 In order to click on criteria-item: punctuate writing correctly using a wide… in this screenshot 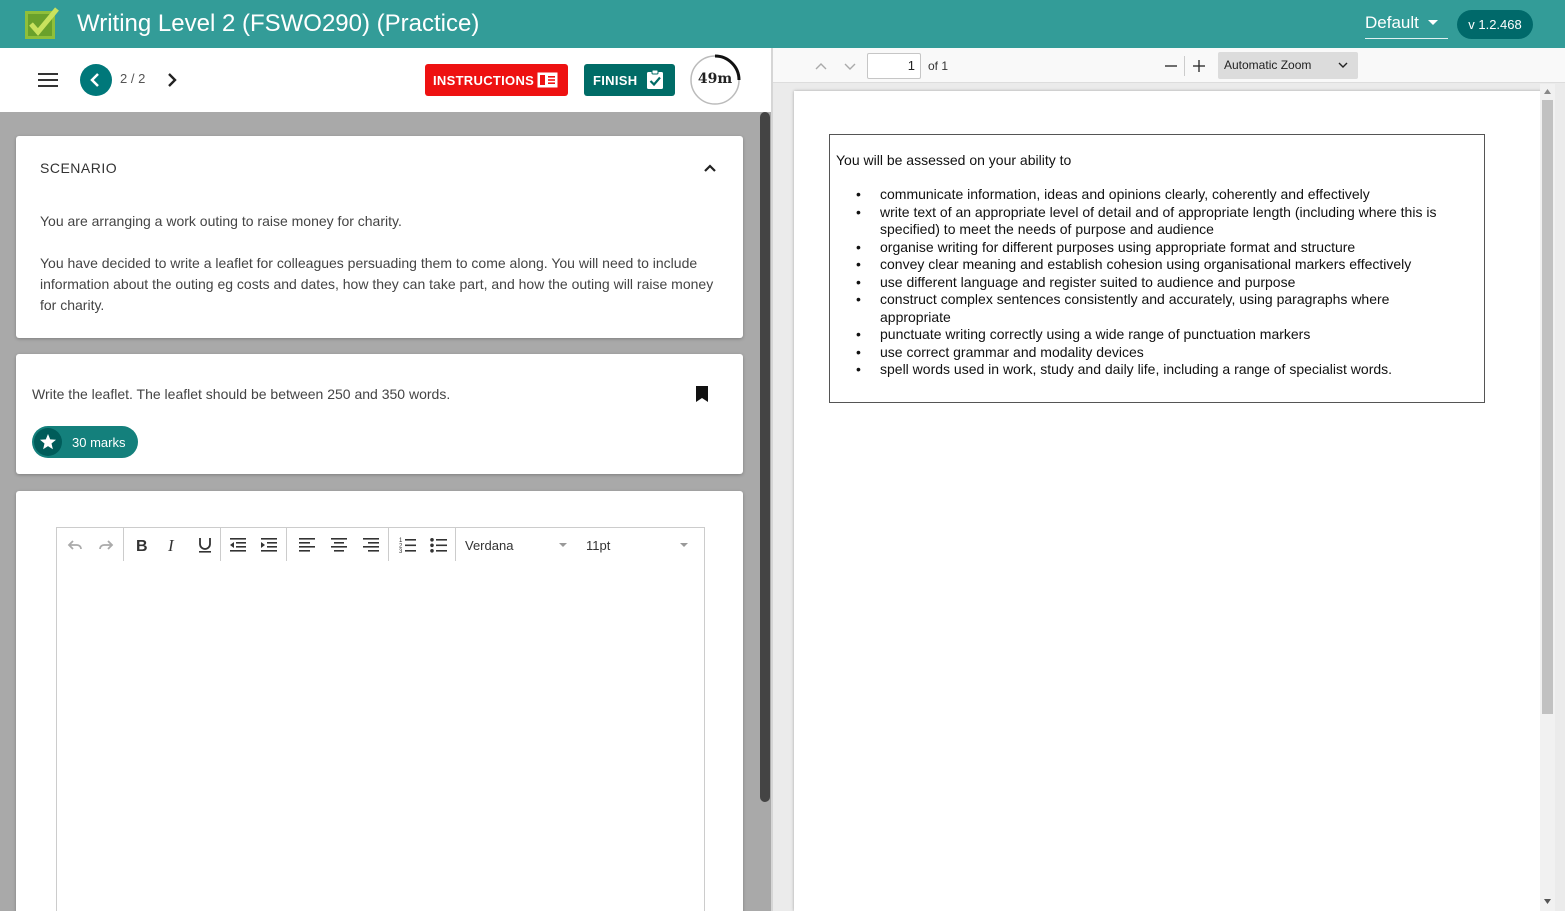, I will do `click(1150, 335)`.